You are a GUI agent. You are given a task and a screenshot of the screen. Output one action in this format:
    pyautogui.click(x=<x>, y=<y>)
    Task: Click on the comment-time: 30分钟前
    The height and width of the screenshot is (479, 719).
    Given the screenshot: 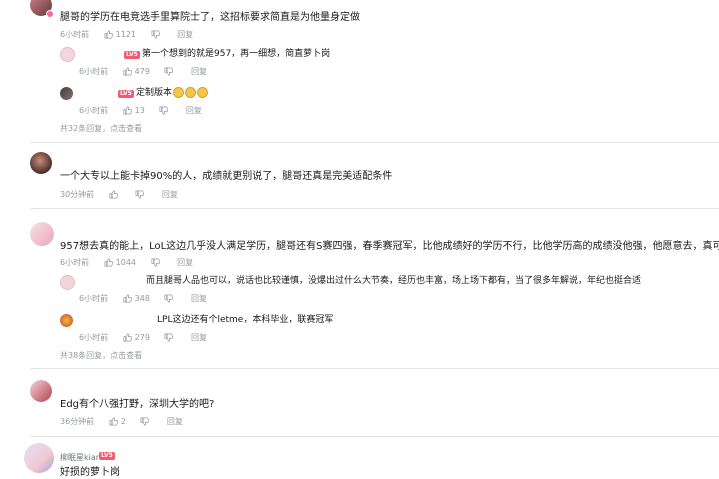 What is the action you would take?
    pyautogui.click(x=77, y=194)
    